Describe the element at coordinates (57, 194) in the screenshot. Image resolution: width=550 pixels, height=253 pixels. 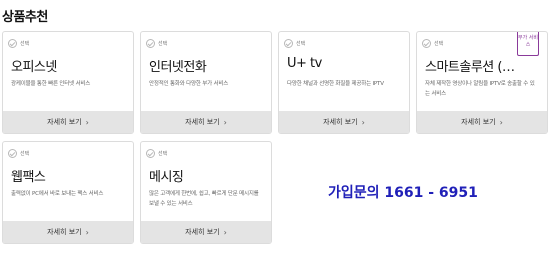
I see `card-description: 출력없이 PC에서 바로 보내는 팩스 서비스` at that location.